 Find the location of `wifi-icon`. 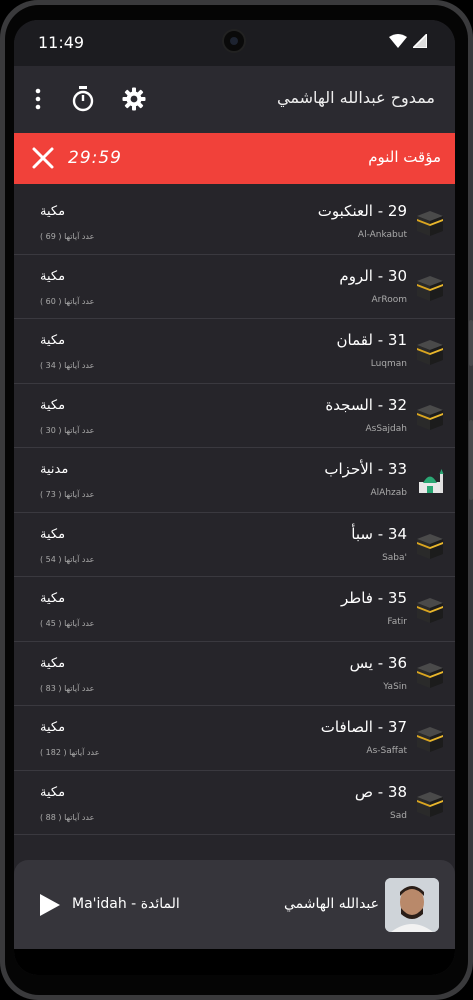

wifi-icon is located at coordinates (398, 41).